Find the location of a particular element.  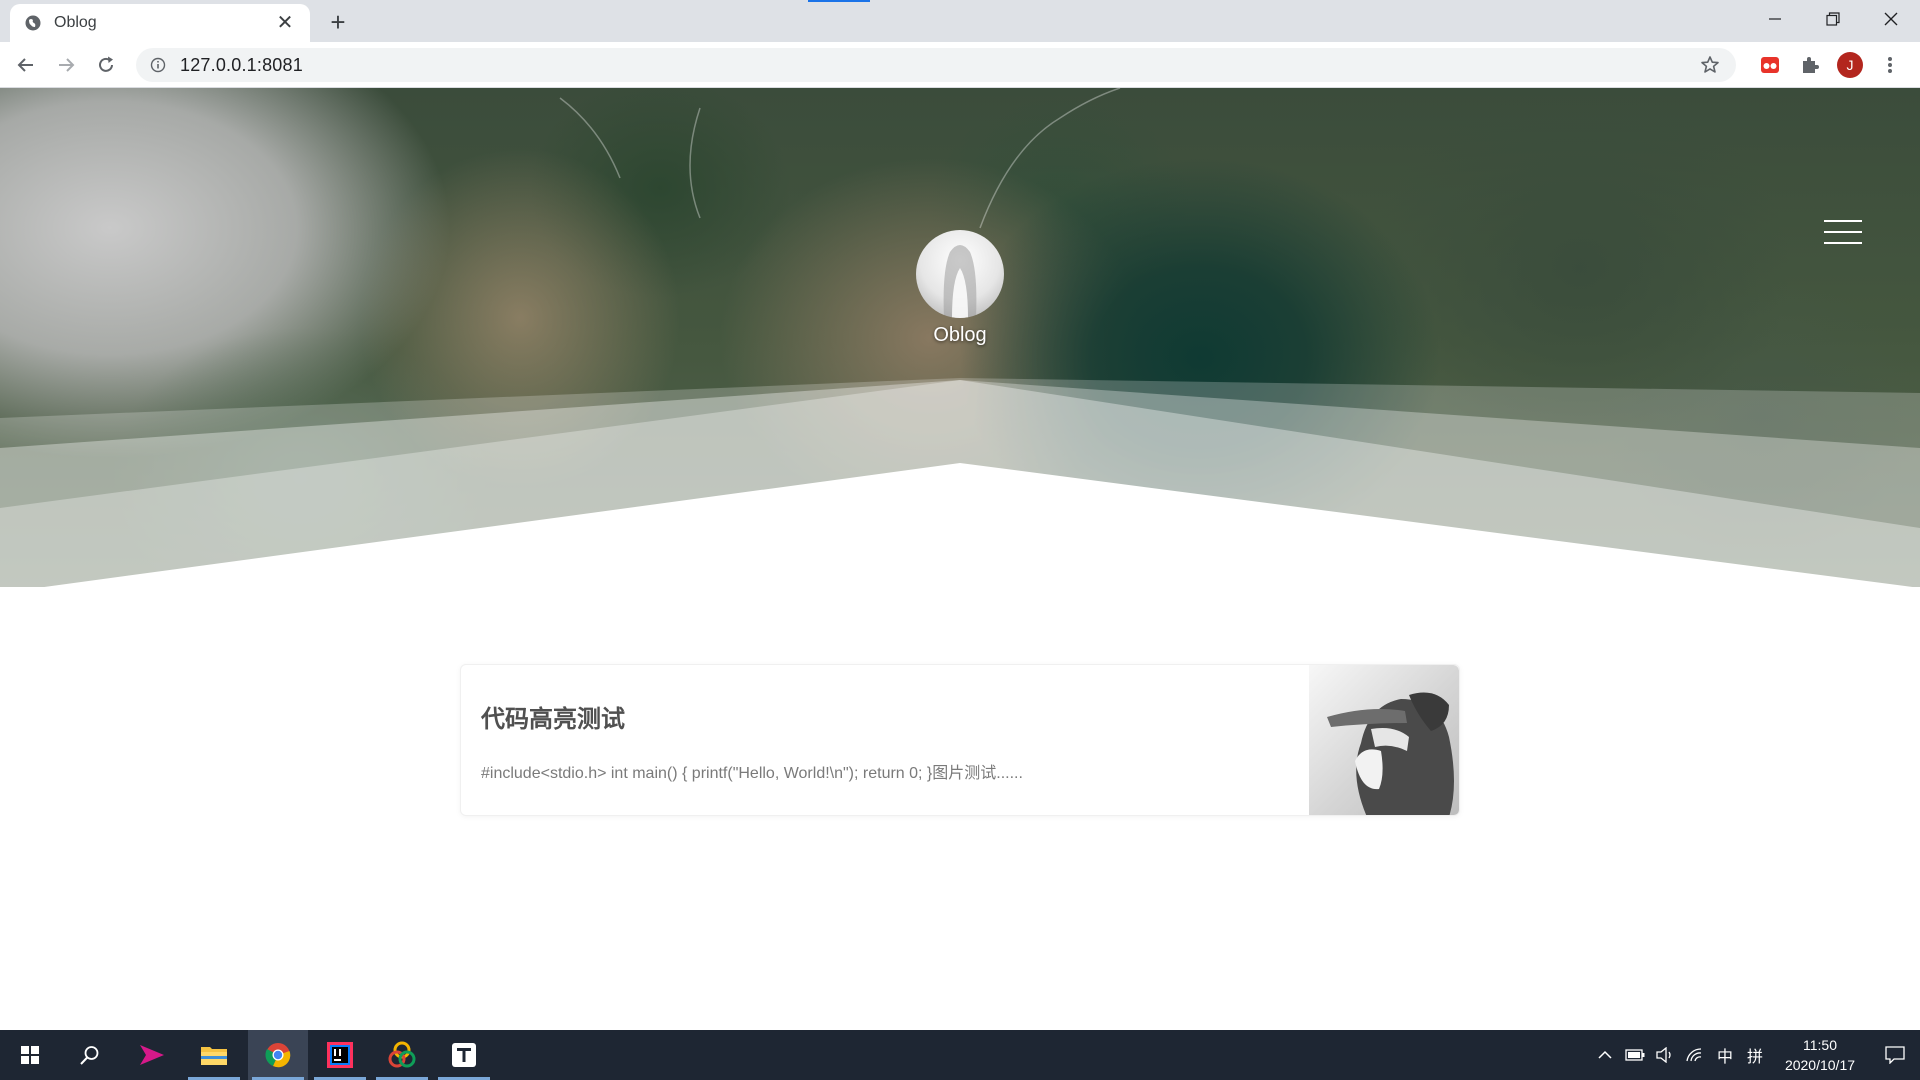

action-center-button is located at coordinates (1895, 1055).